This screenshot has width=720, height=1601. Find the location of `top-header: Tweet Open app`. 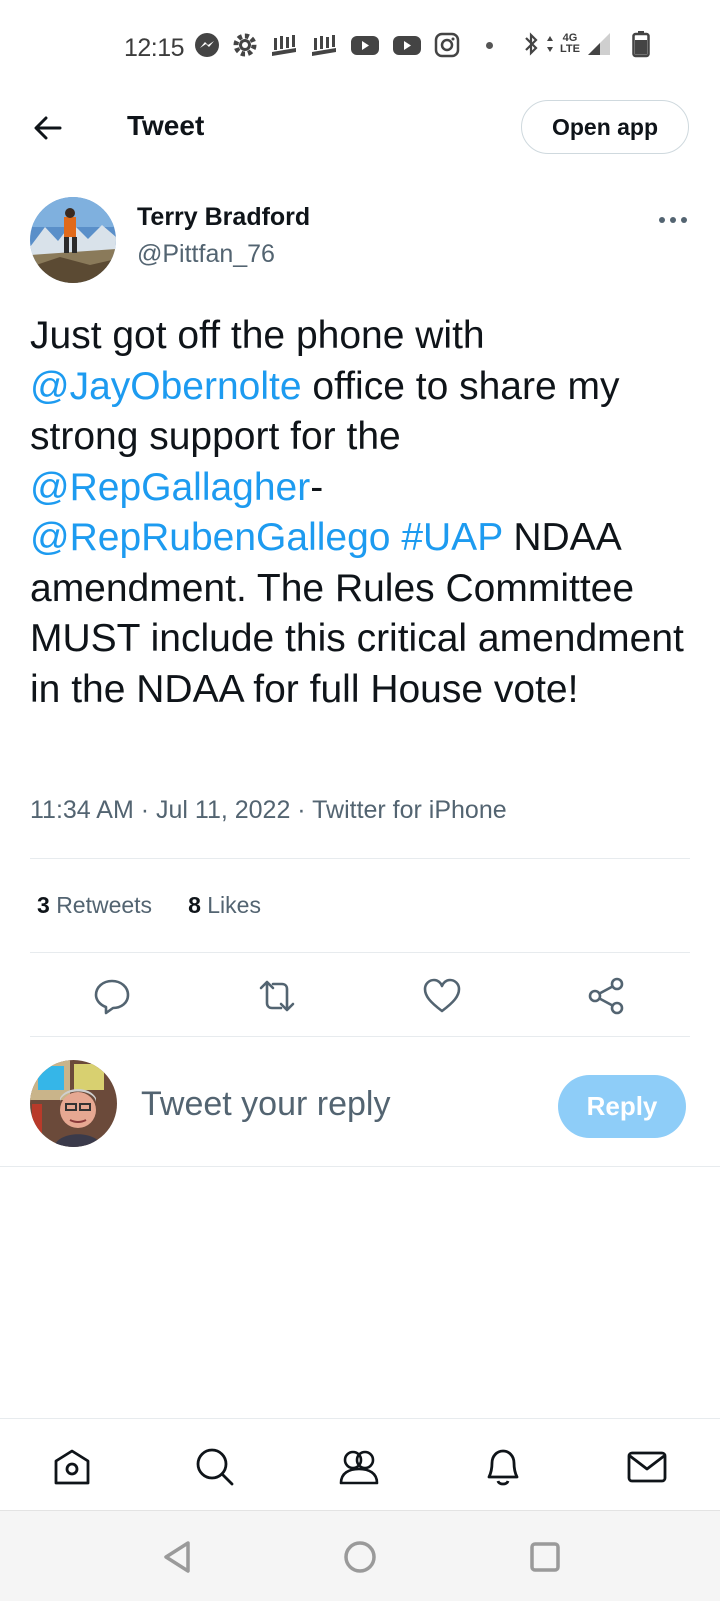

top-header: Tweet Open app is located at coordinates (360, 128).